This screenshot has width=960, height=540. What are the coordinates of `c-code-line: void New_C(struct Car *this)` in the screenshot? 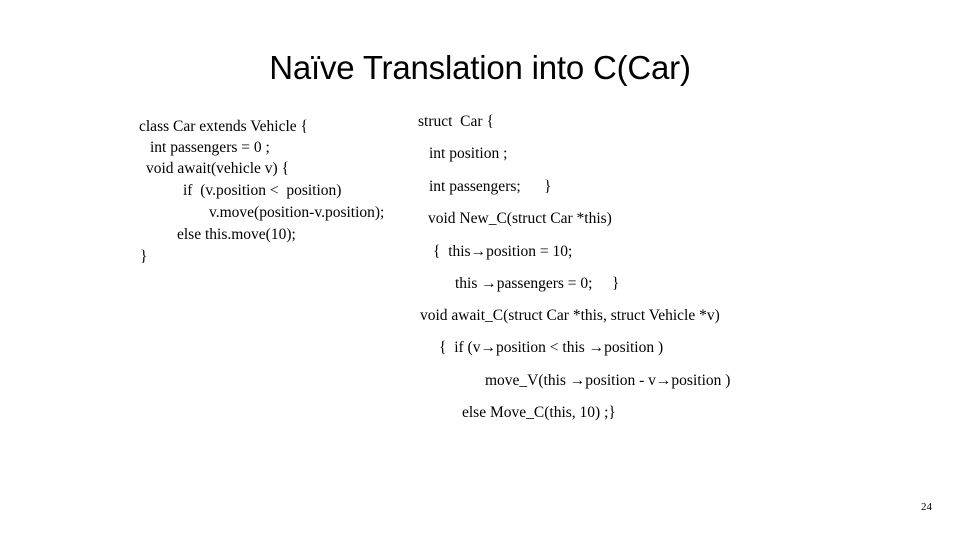 It's located at (520, 218).